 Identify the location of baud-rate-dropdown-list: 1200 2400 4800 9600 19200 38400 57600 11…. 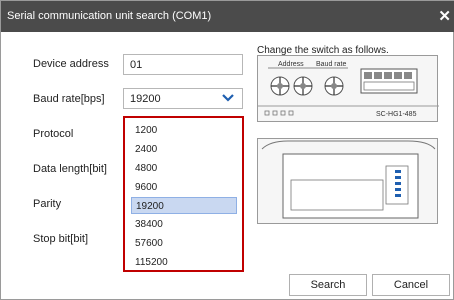
(183, 194).